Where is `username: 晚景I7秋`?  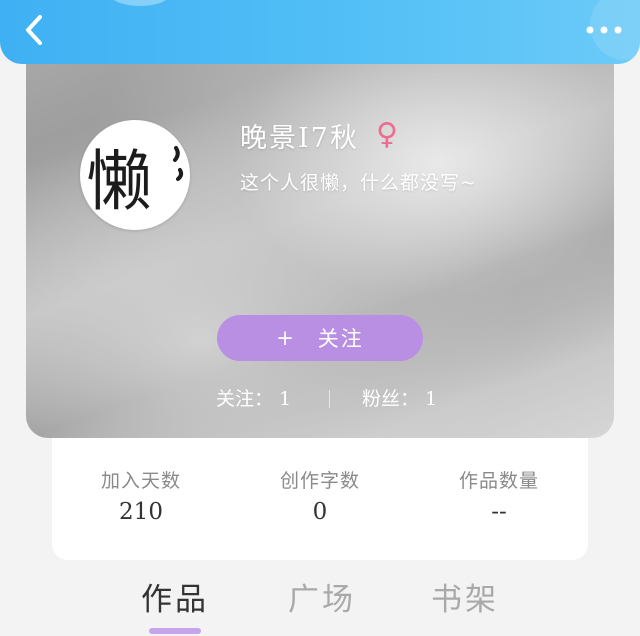
username: 晚景I7秋 is located at coordinates (299, 138).